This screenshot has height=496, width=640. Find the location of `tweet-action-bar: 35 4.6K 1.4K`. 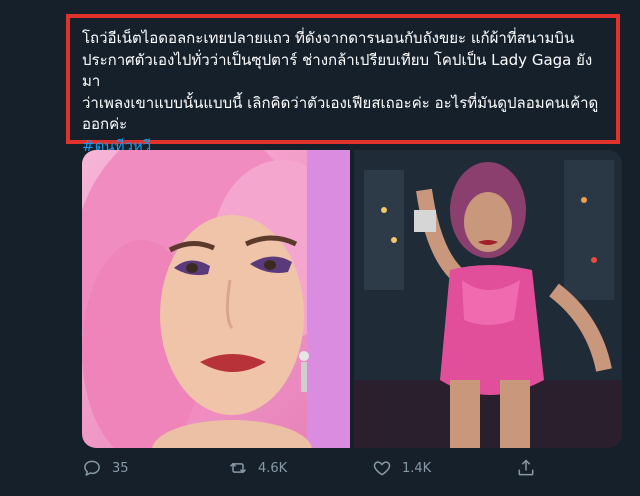

tweet-action-bar: 35 4.6K 1.4K is located at coordinates (352, 470).